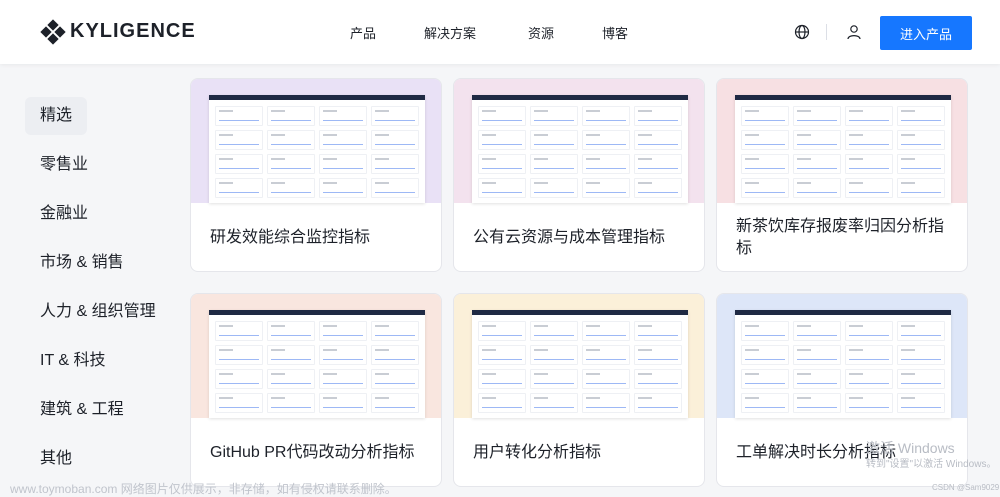  Describe the element at coordinates (95, 410) in the screenshot. I see `sidebar-item-construction: 建筑 & 工程` at that location.